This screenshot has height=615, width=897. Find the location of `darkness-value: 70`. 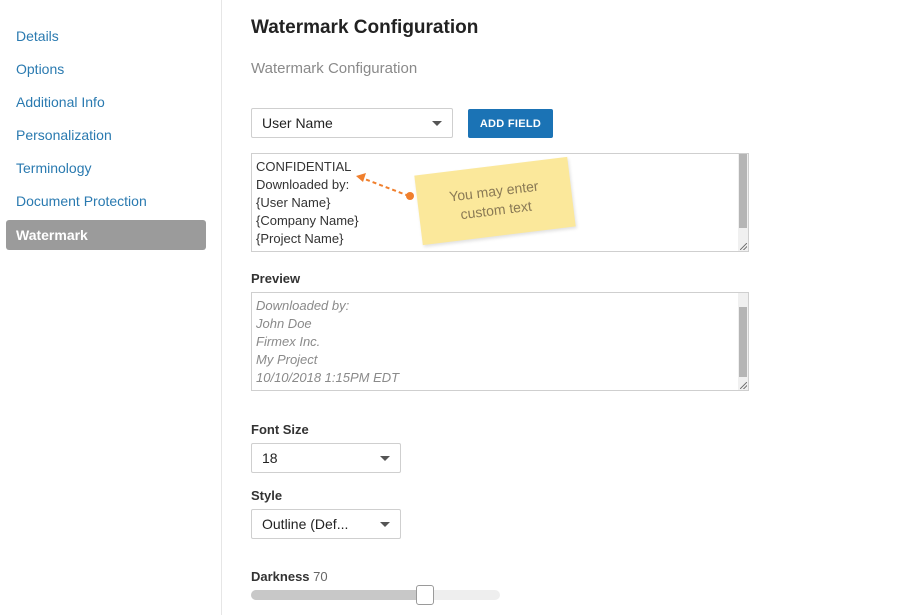

darkness-value: 70 is located at coordinates (320, 576).